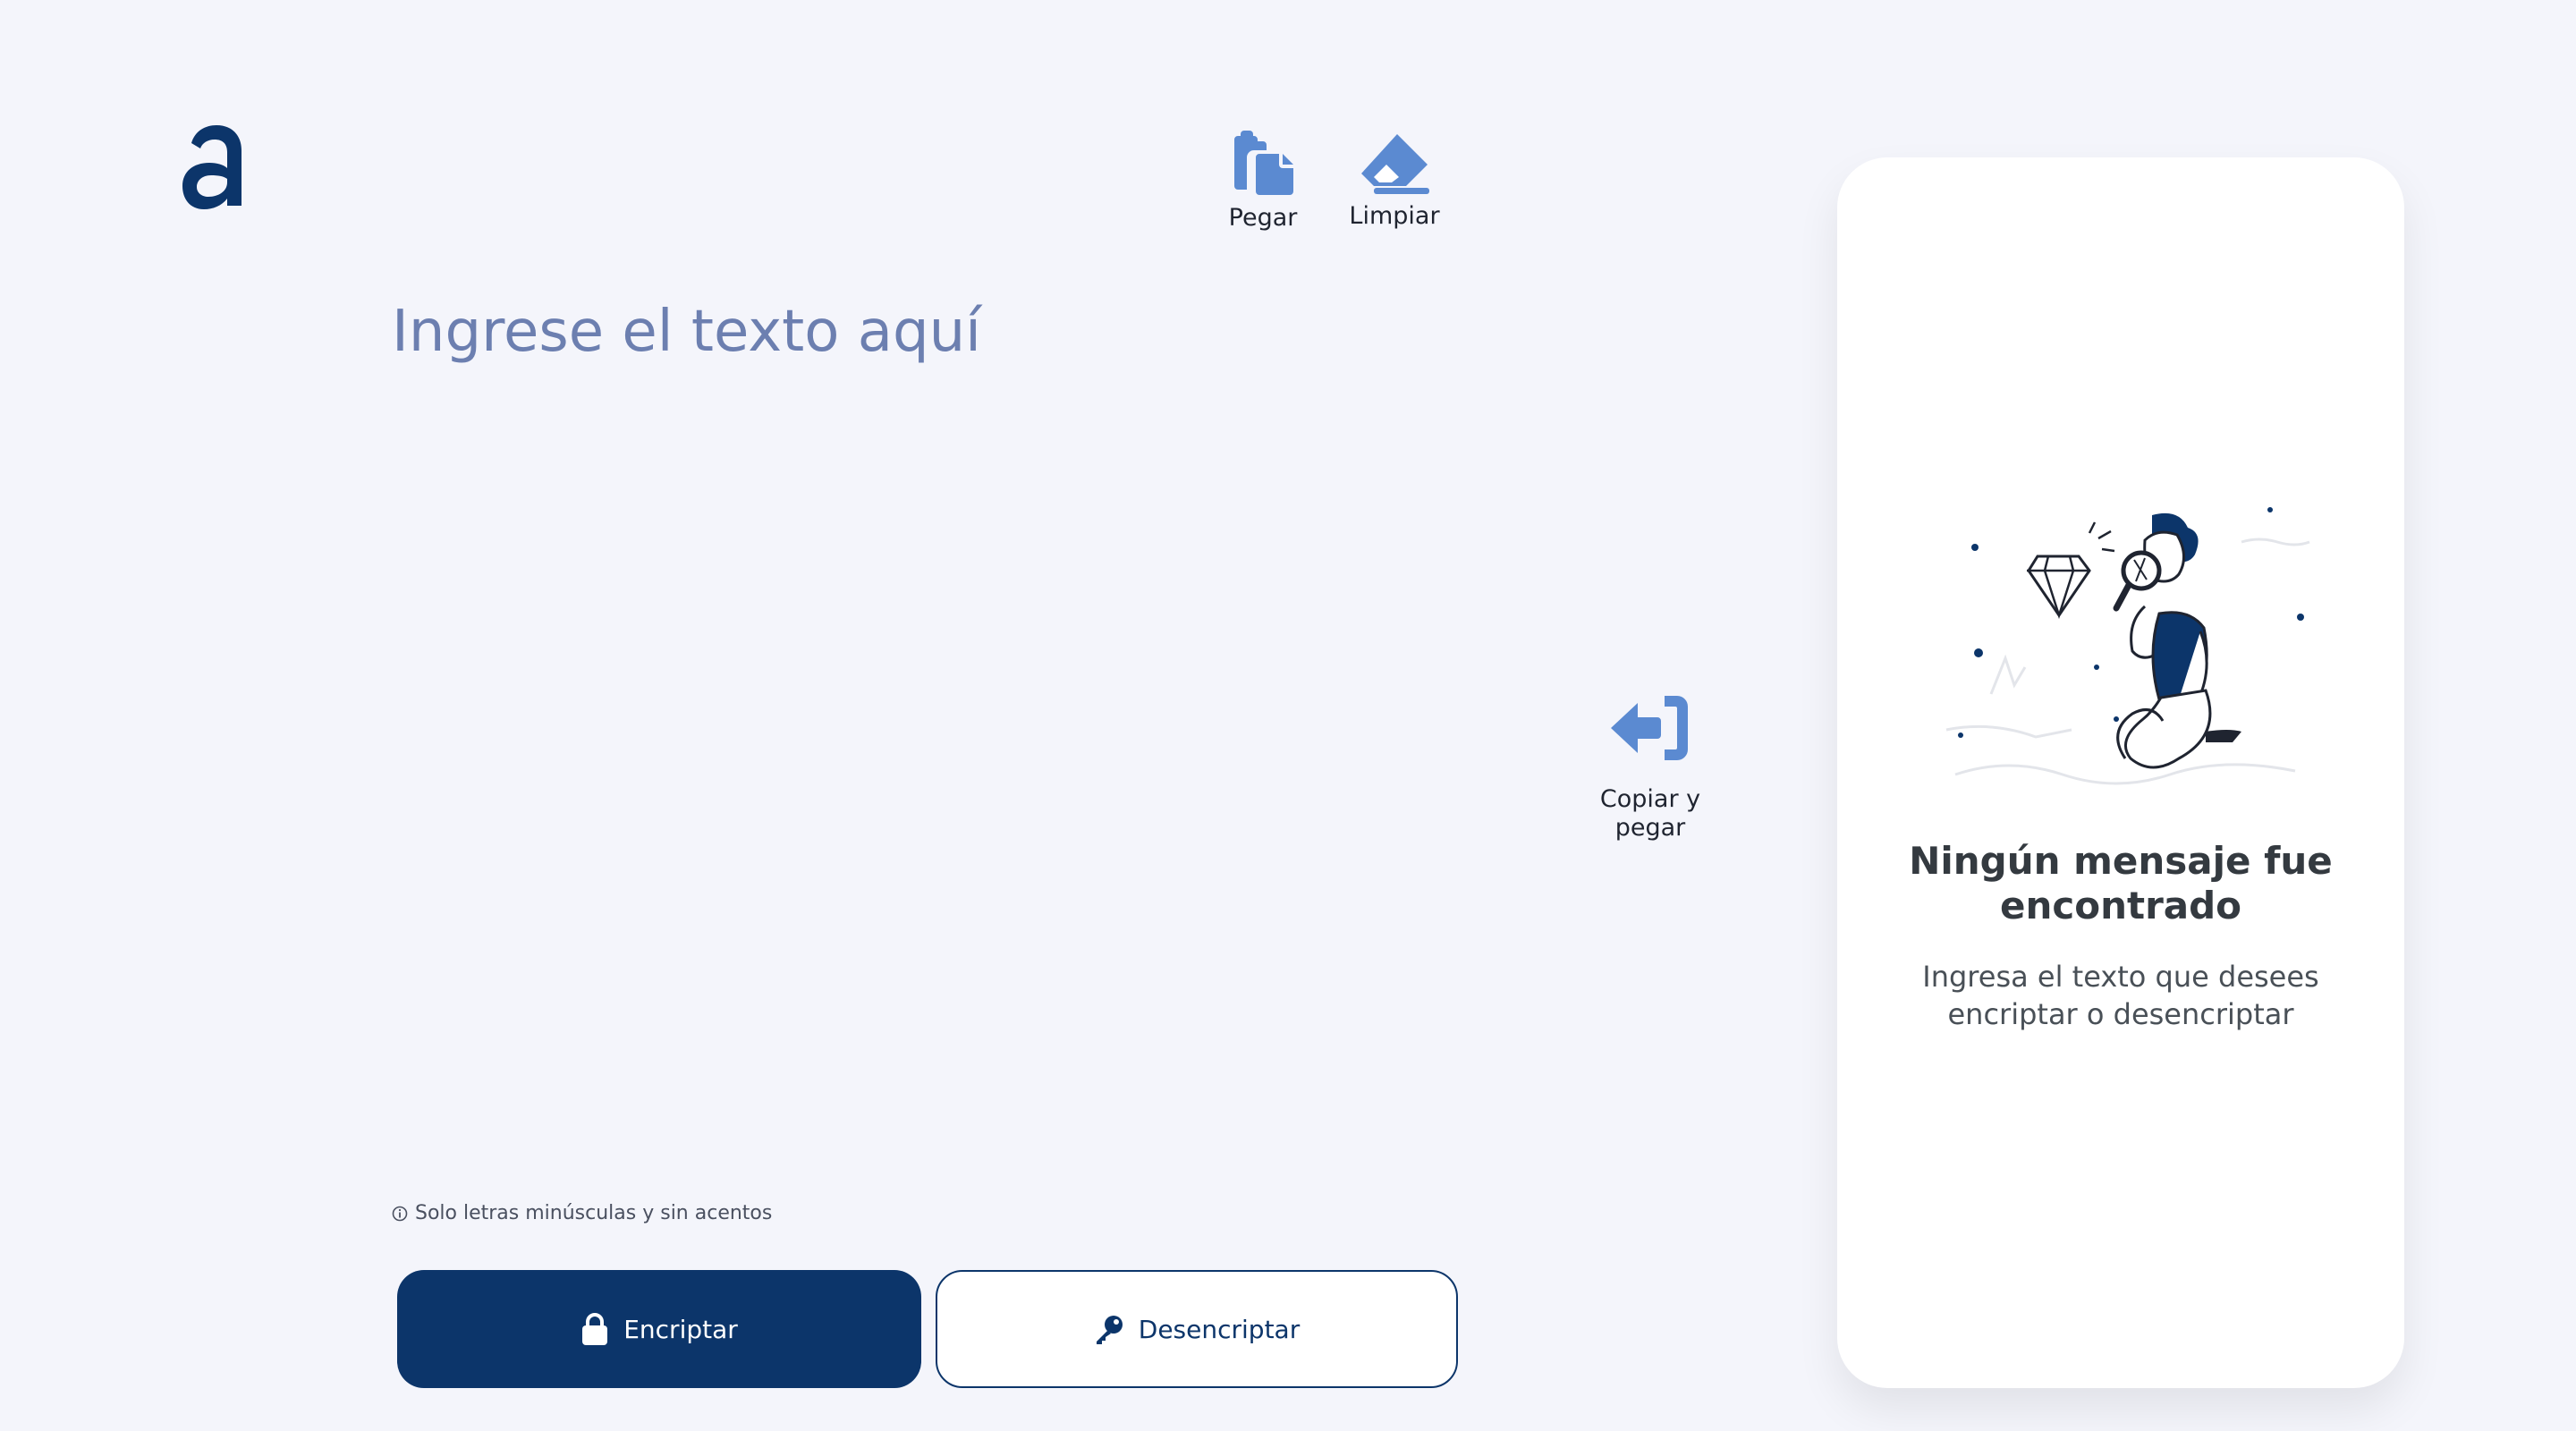  I want to click on eraser-icon, so click(1395, 164).